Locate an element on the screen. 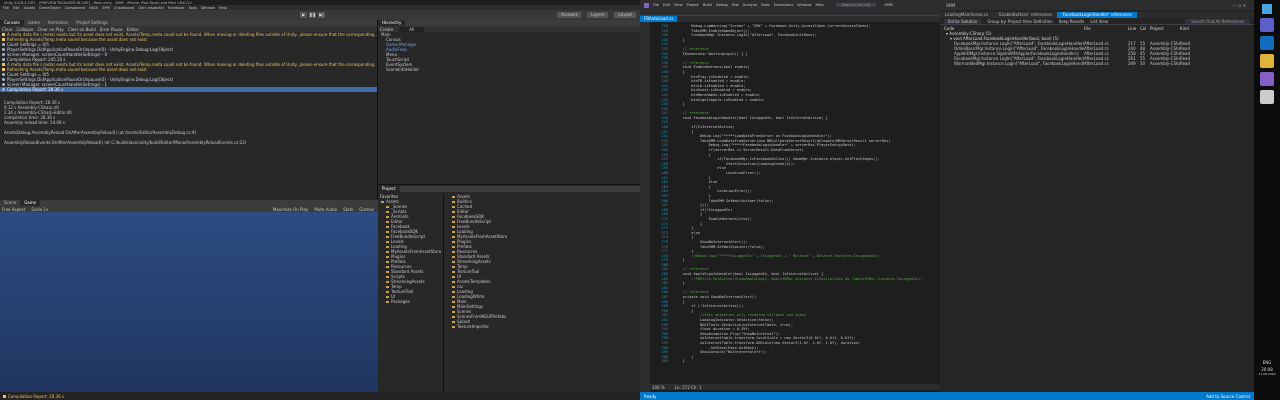 This screenshot has width=1280, height=400. tab-hierarchy: Hierarchy is located at coordinates (392, 23).